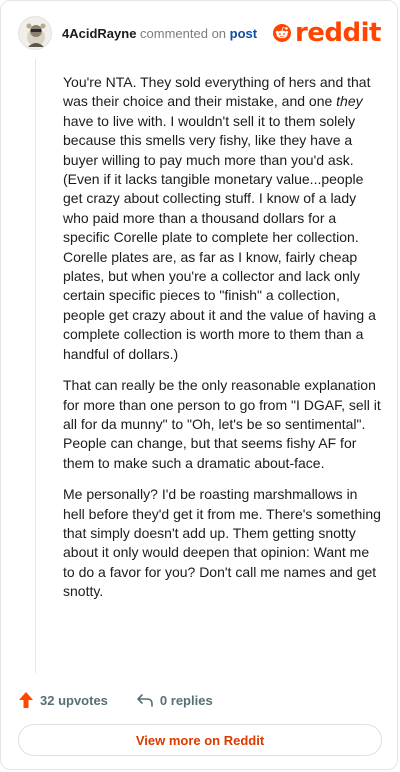 This screenshot has width=400, height=772. I want to click on upvotes-label: 32 upvotes, so click(74, 700).